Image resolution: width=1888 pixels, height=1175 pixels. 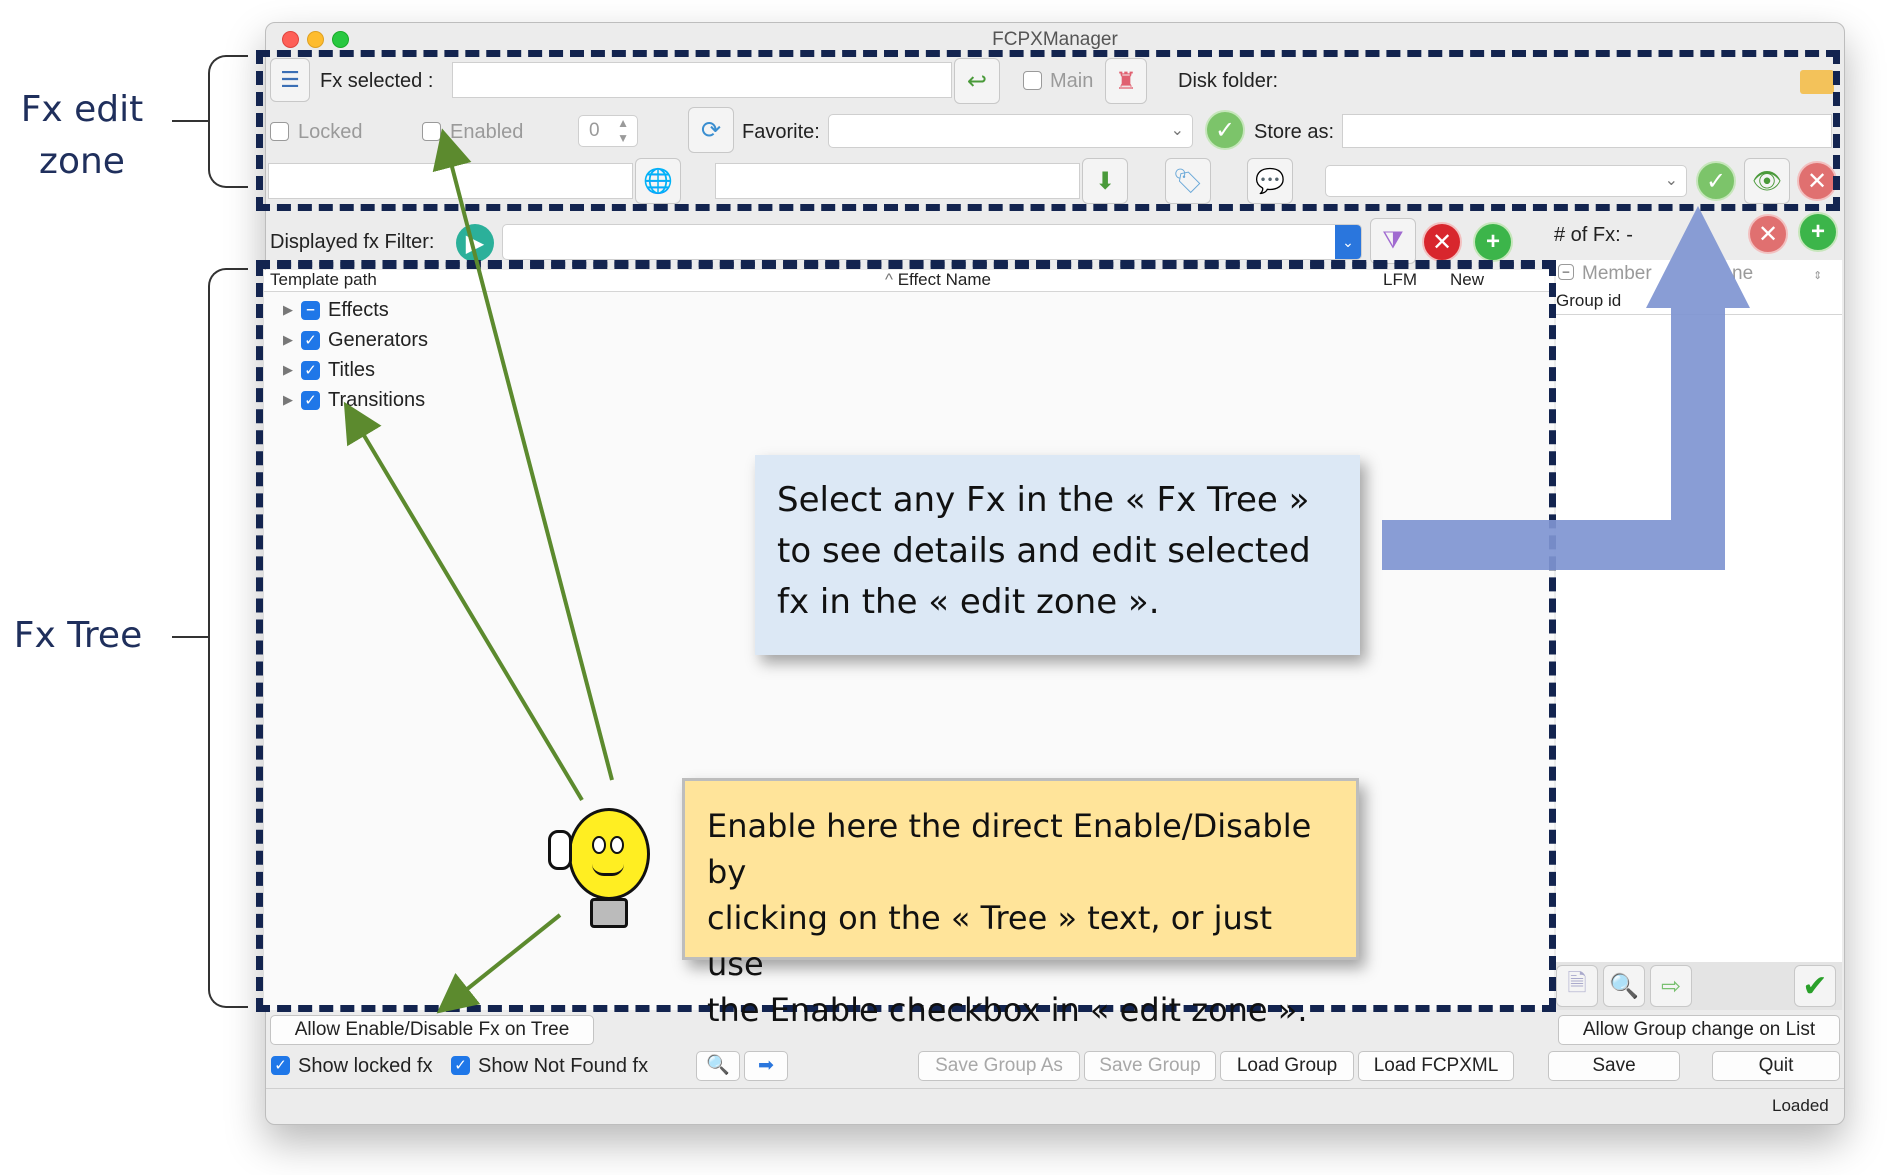 What do you see at coordinates (1287, 1066) in the screenshot?
I see `load-group-button: Load Group` at bounding box center [1287, 1066].